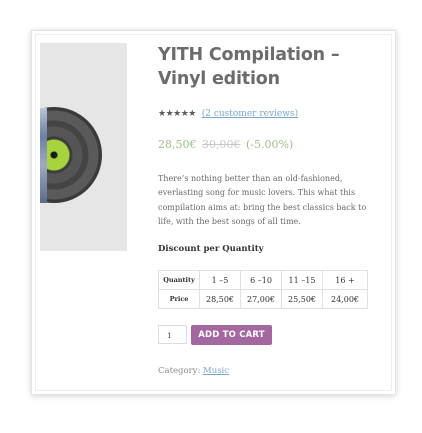 Image resolution: width=422 pixels, height=433 pixels. What do you see at coordinates (177, 114) in the screenshot?
I see `star-rating-icon: ★★★★★` at bounding box center [177, 114].